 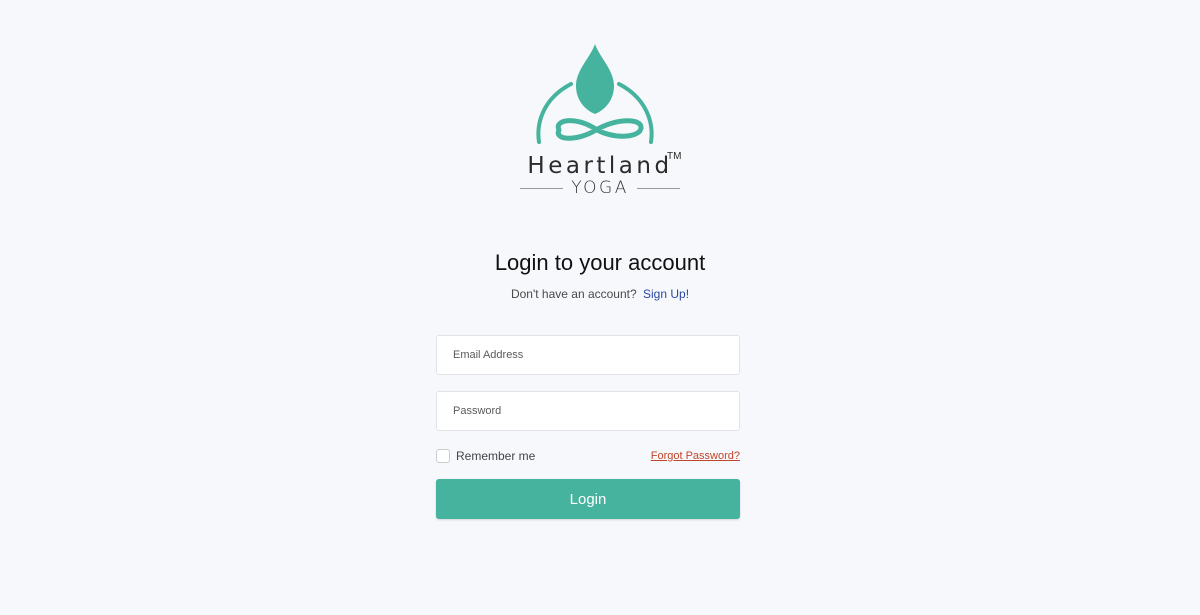 What do you see at coordinates (588, 499) in the screenshot?
I see `login-button: Login` at bounding box center [588, 499].